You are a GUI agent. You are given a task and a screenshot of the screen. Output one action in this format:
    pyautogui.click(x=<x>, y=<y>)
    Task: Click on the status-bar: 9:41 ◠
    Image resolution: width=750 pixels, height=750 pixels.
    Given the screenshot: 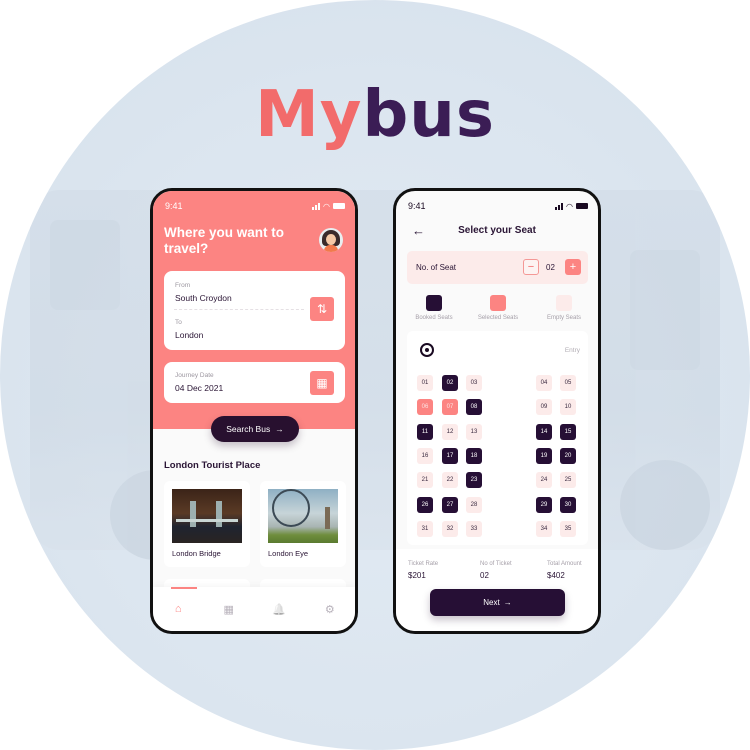 What is the action you would take?
    pyautogui.click(x=255, y=206)
    